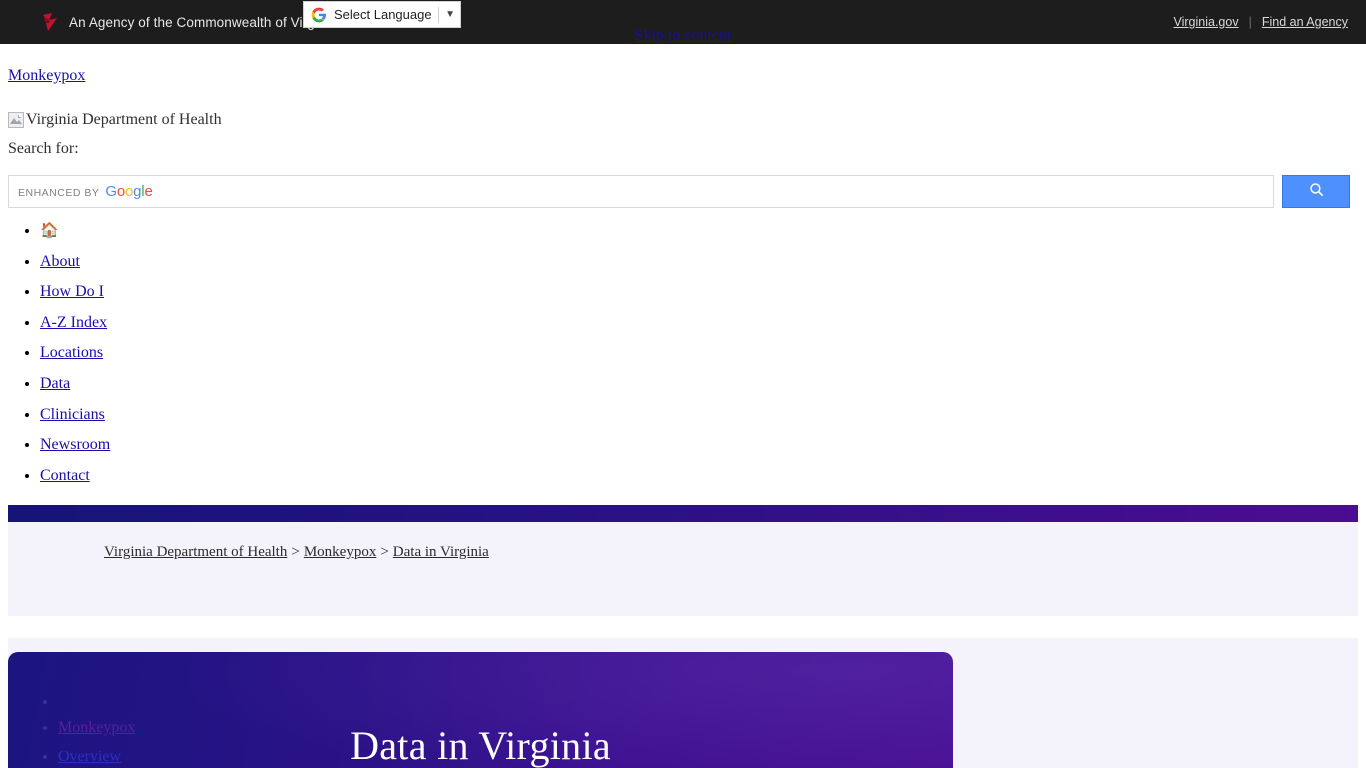 The height and width of the screenshot is (768, 1366). I want to click on hero-sidebar-item-blank, so click(96, 700).